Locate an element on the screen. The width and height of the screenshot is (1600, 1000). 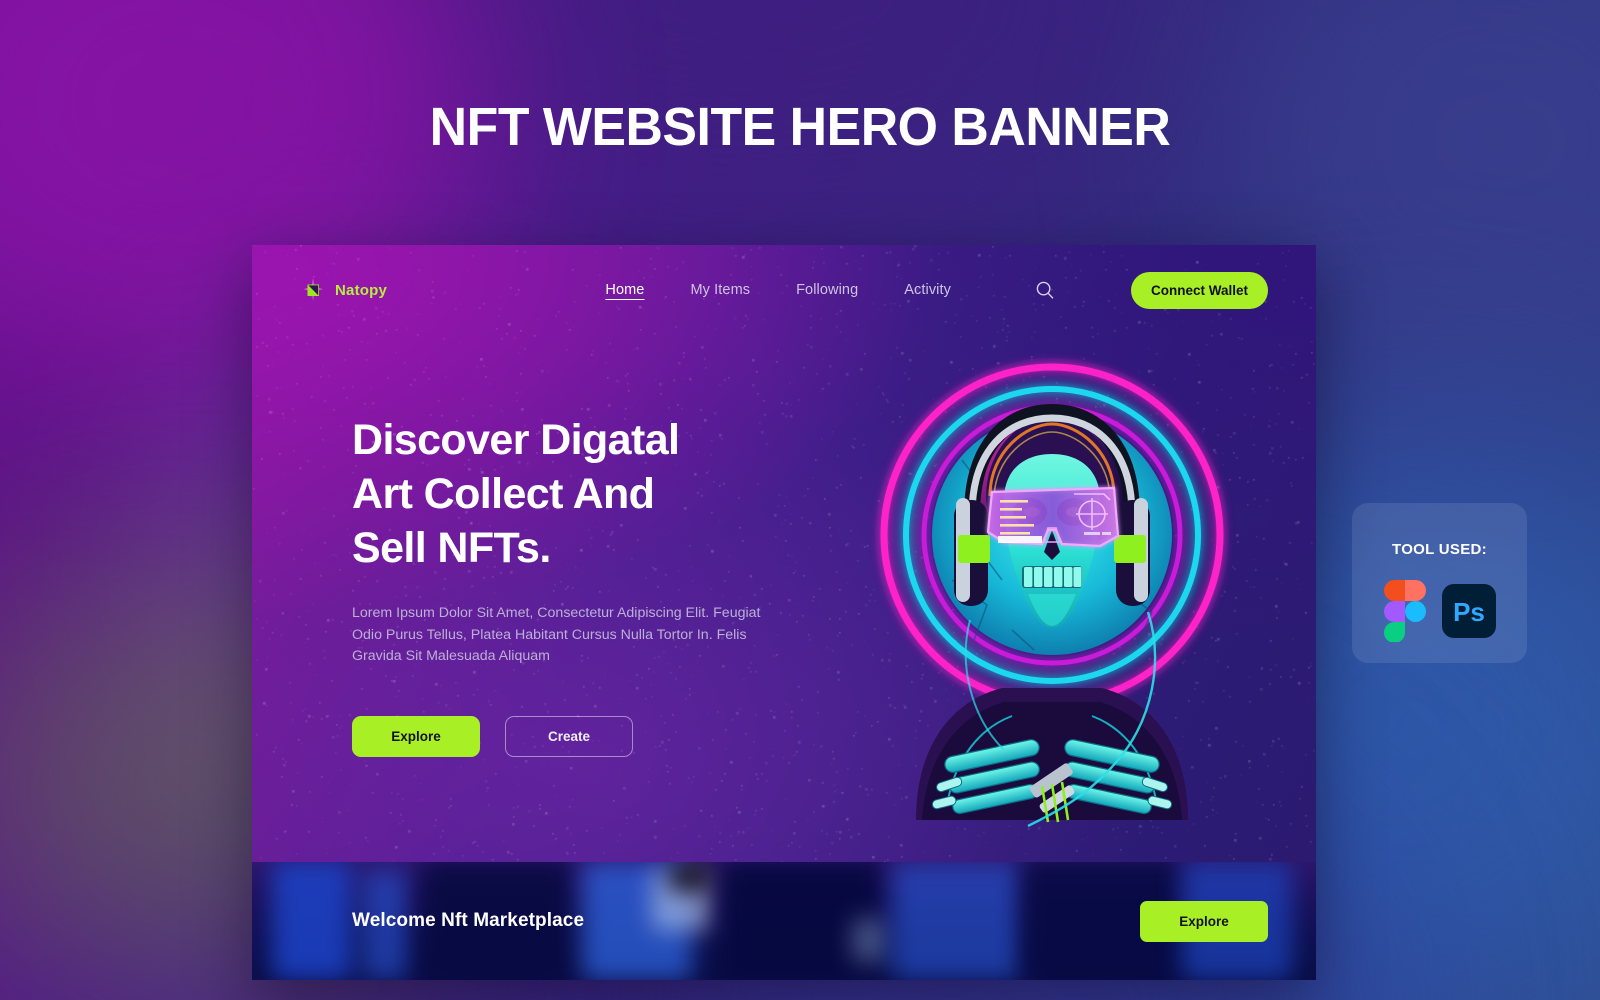
hero-bottom-strip: Welcome Nft Marketplace Explore is located at coordinates (784, 921).